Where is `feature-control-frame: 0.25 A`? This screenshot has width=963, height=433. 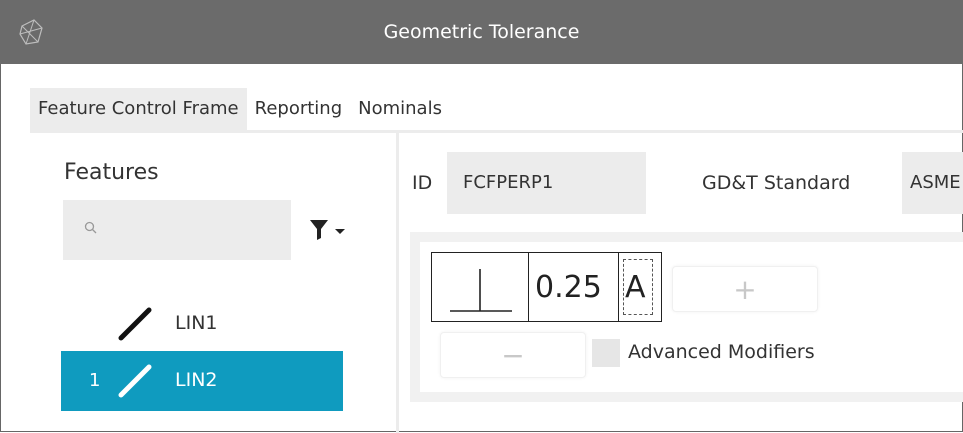 feature-control-frame: 0.25 A is located at coordinates (546, 287).